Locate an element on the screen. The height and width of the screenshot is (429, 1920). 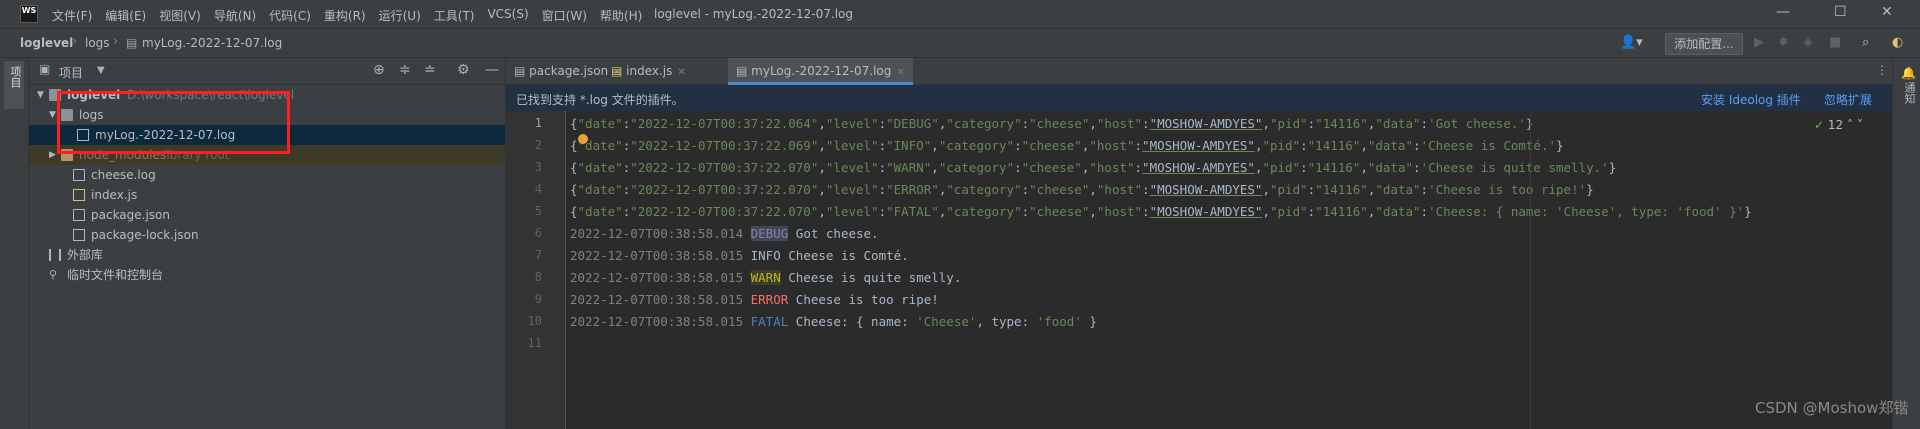
tab-label: myLog.-2022-12-07.log is located at coordinates (821, 71).